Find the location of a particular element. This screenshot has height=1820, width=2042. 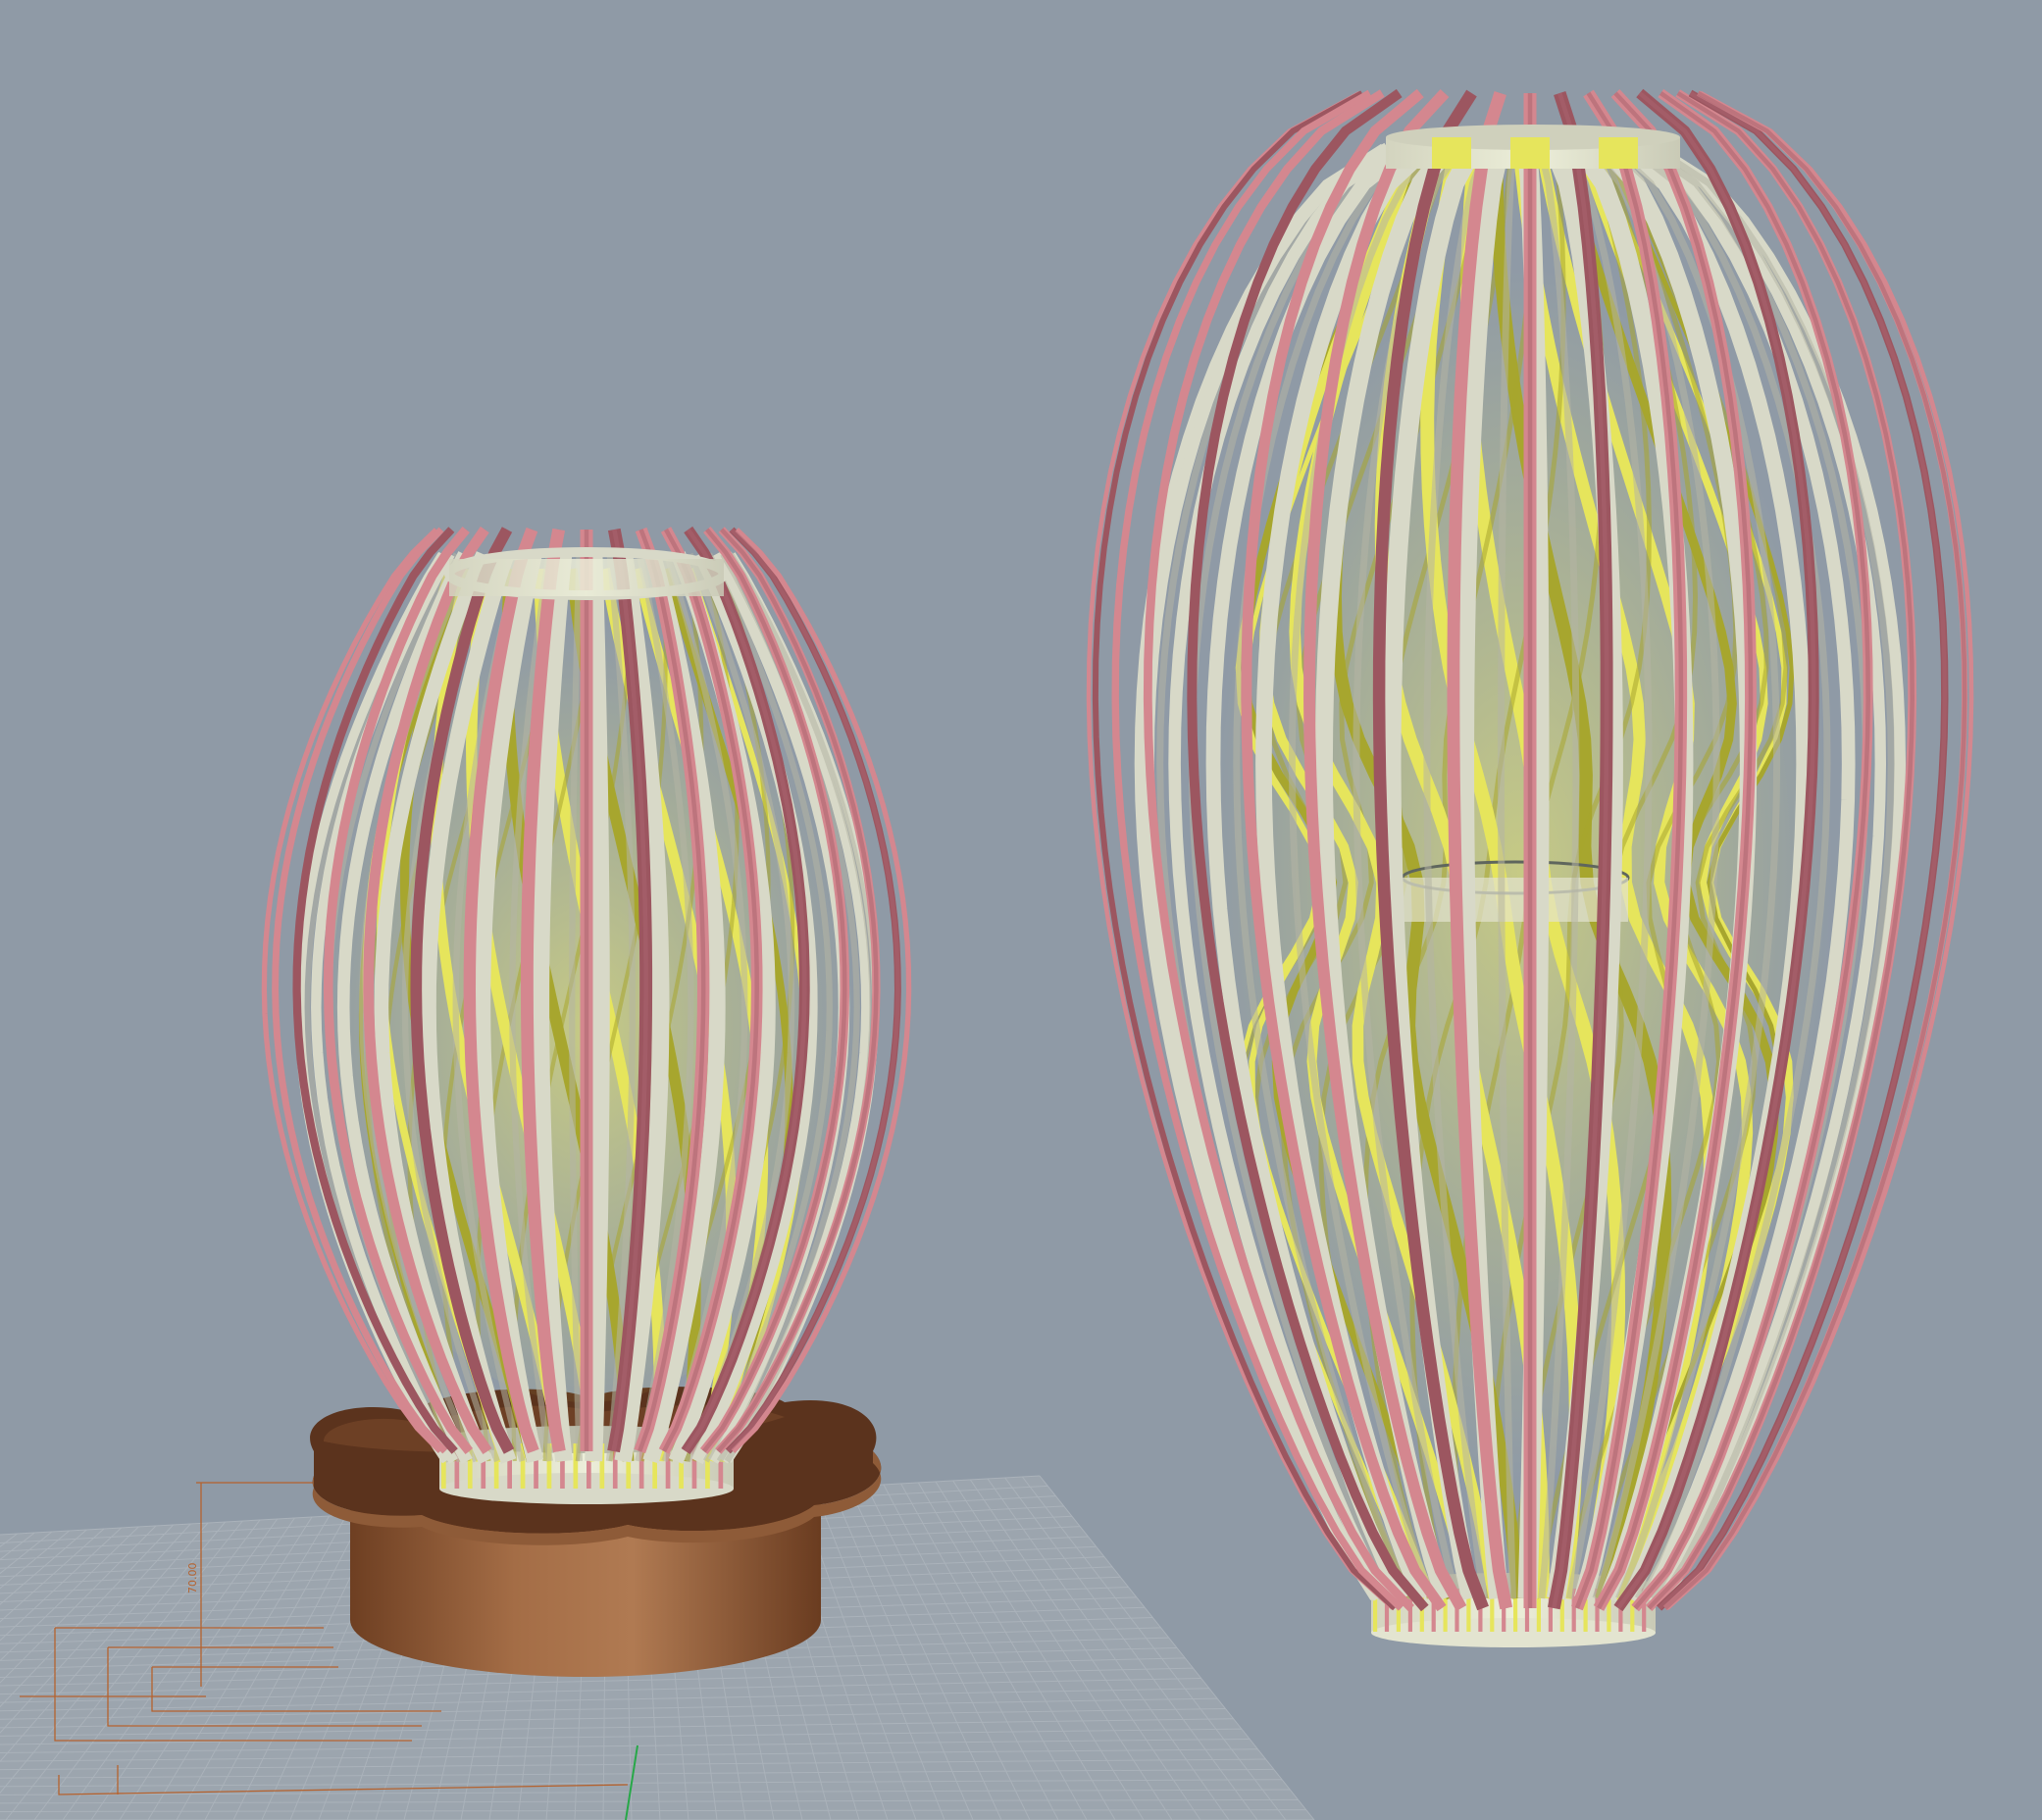

lamp-tall-top-ring is located at coordinates (1533, 147).